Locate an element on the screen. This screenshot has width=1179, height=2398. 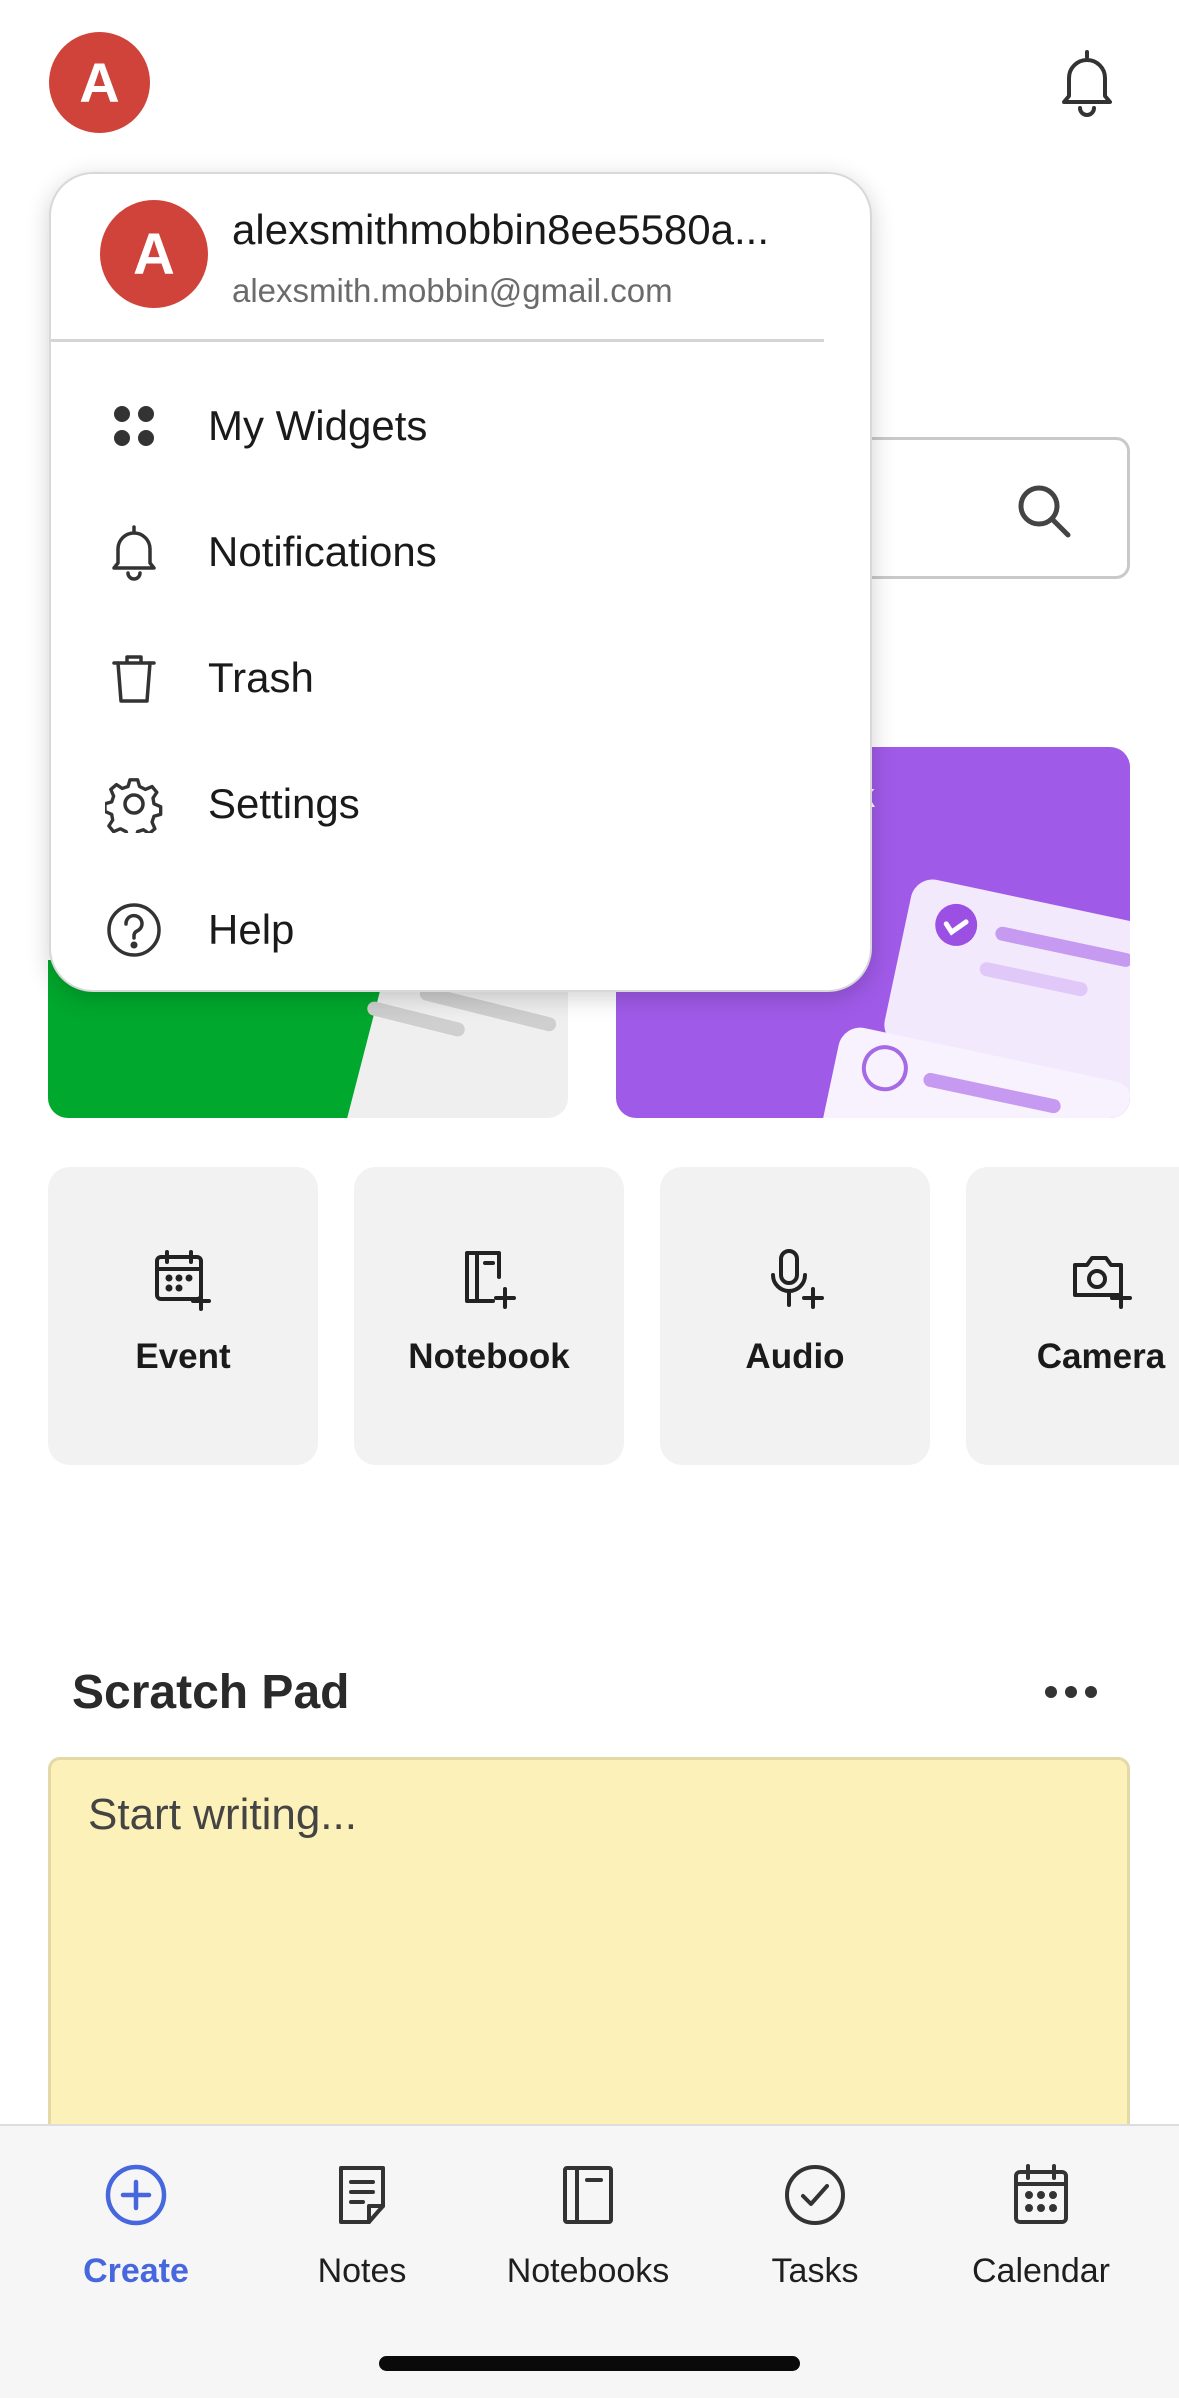
nav-calendar: Calendar is located at coordinates (1041, 2226).